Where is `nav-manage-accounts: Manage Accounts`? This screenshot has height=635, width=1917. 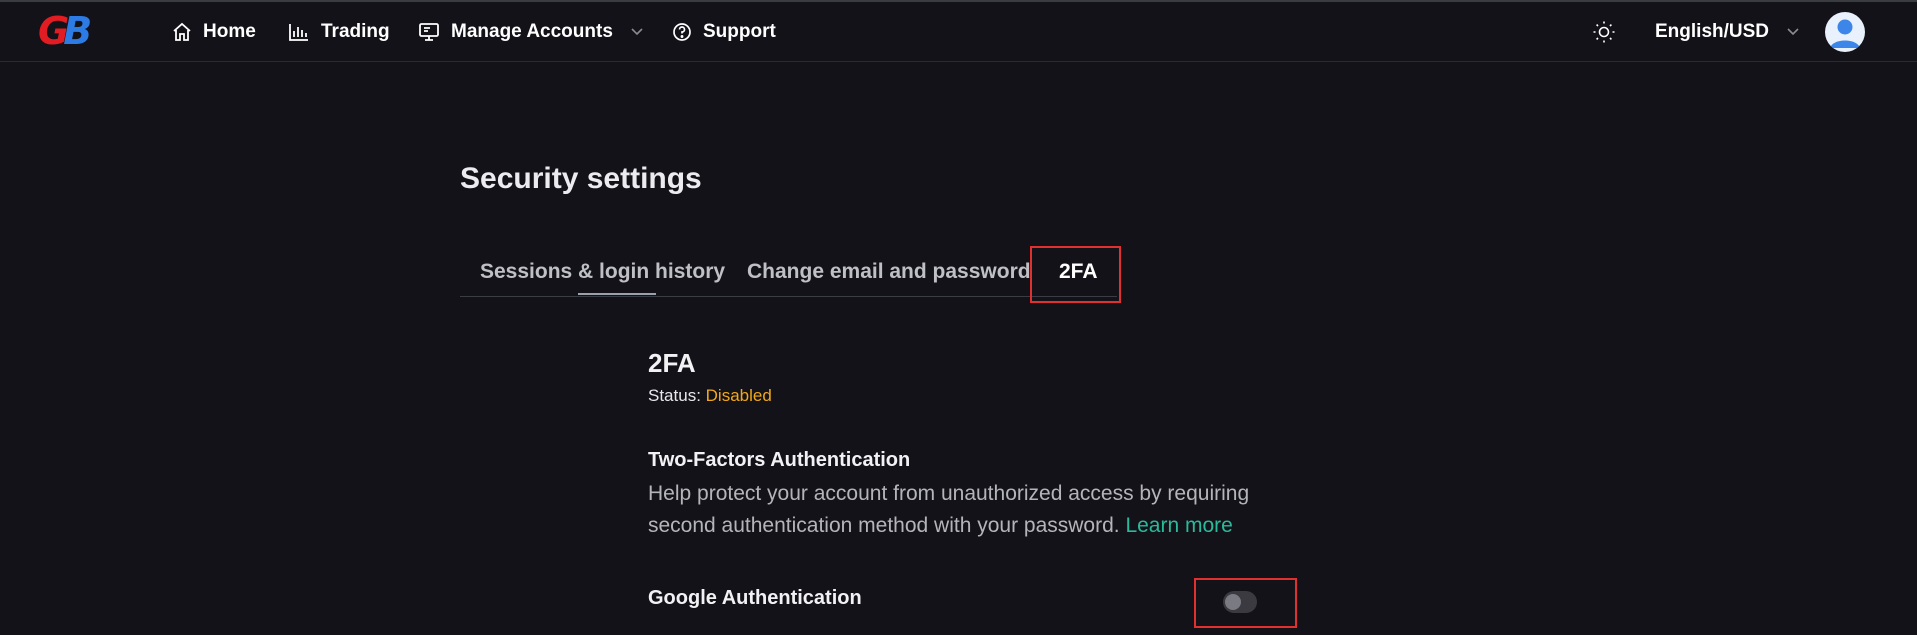
nav-manage-accounts: Manage Accounts is located at coordinates (536, 31).